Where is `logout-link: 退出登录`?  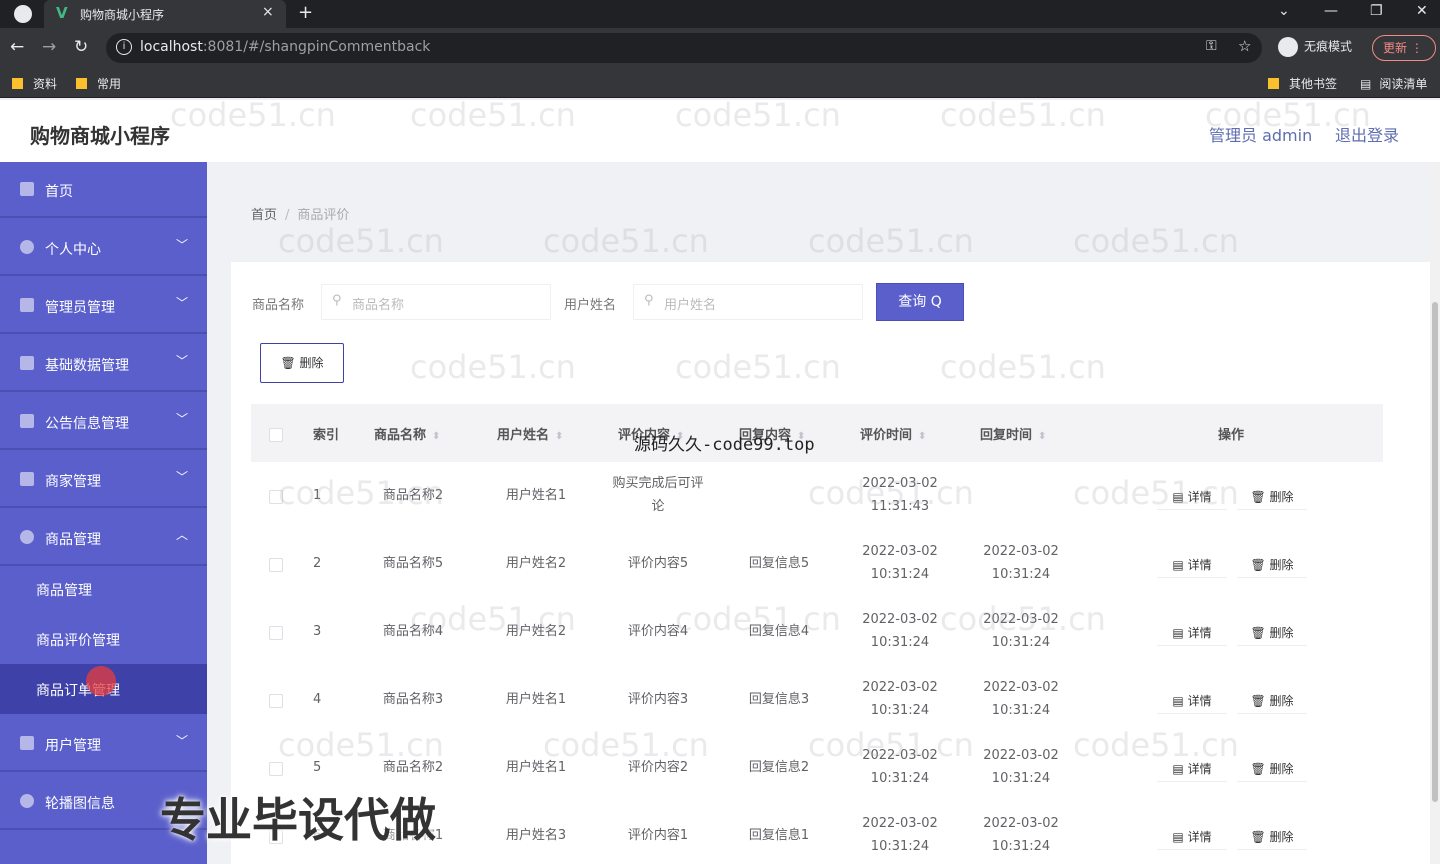
logout-link: 退出登录 is located at coordinates (1367, 134).